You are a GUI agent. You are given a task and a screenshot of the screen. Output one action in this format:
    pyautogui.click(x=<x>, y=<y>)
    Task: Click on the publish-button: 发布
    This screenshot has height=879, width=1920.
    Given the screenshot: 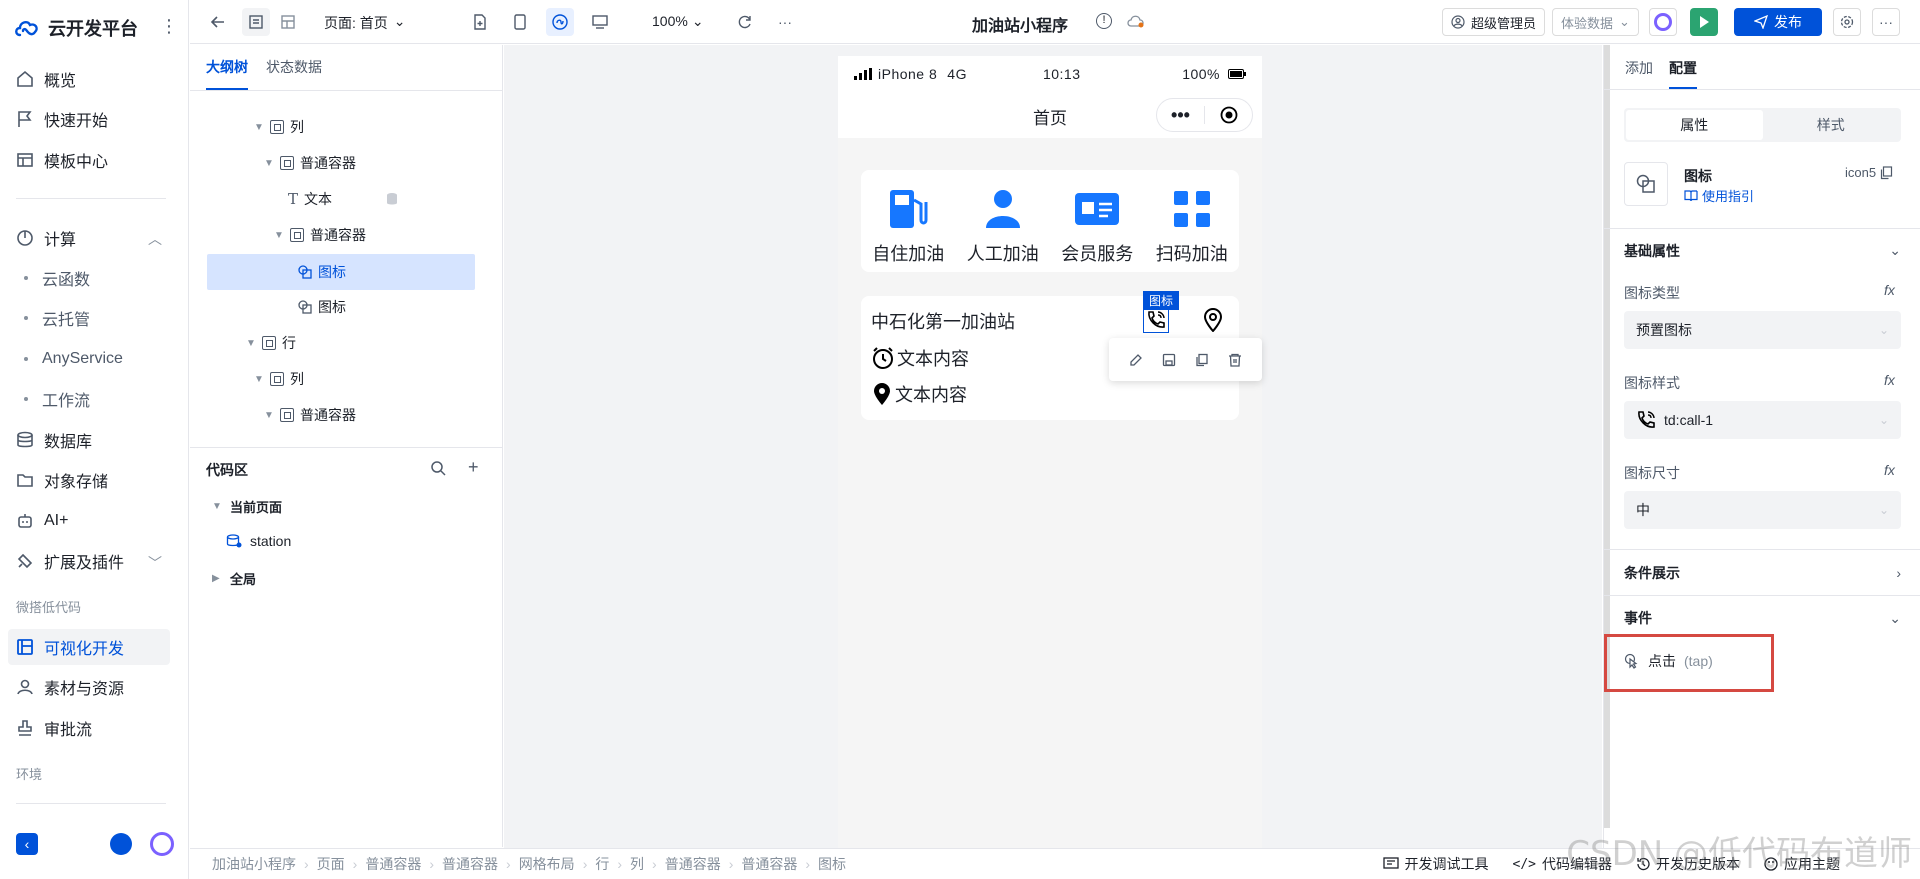 What is the action you would take?
    pyautogui.click(x=1778, y=22)
    